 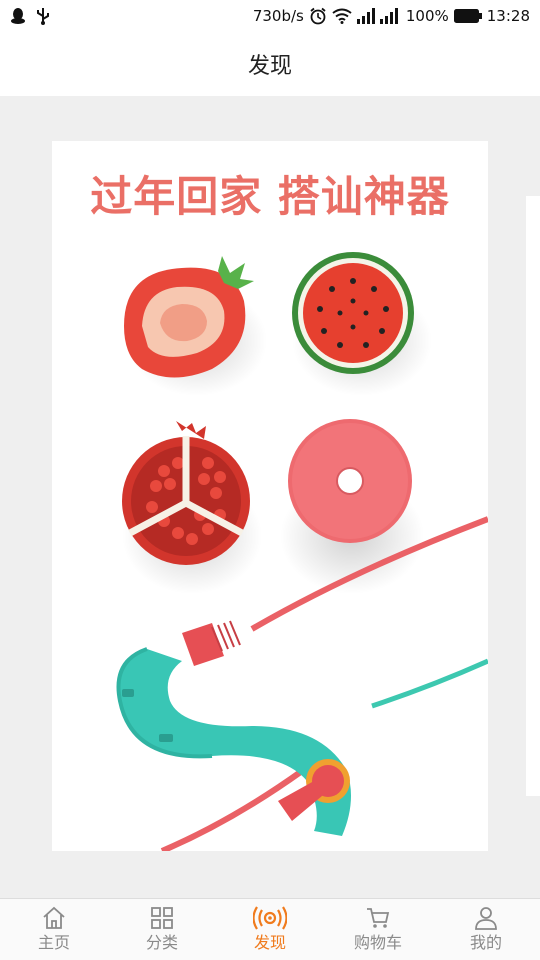 I want to click on usb-icon, so click(x=43, y=16).